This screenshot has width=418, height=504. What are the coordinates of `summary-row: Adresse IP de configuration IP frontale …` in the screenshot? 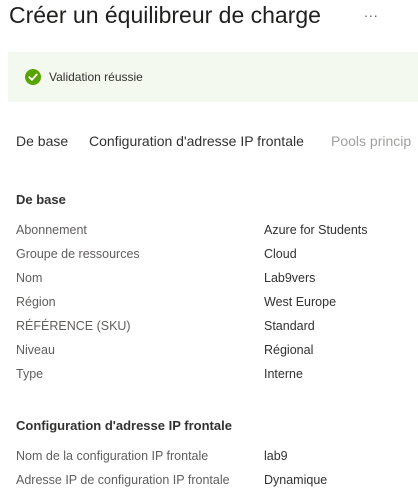 It's located at (209, 483).